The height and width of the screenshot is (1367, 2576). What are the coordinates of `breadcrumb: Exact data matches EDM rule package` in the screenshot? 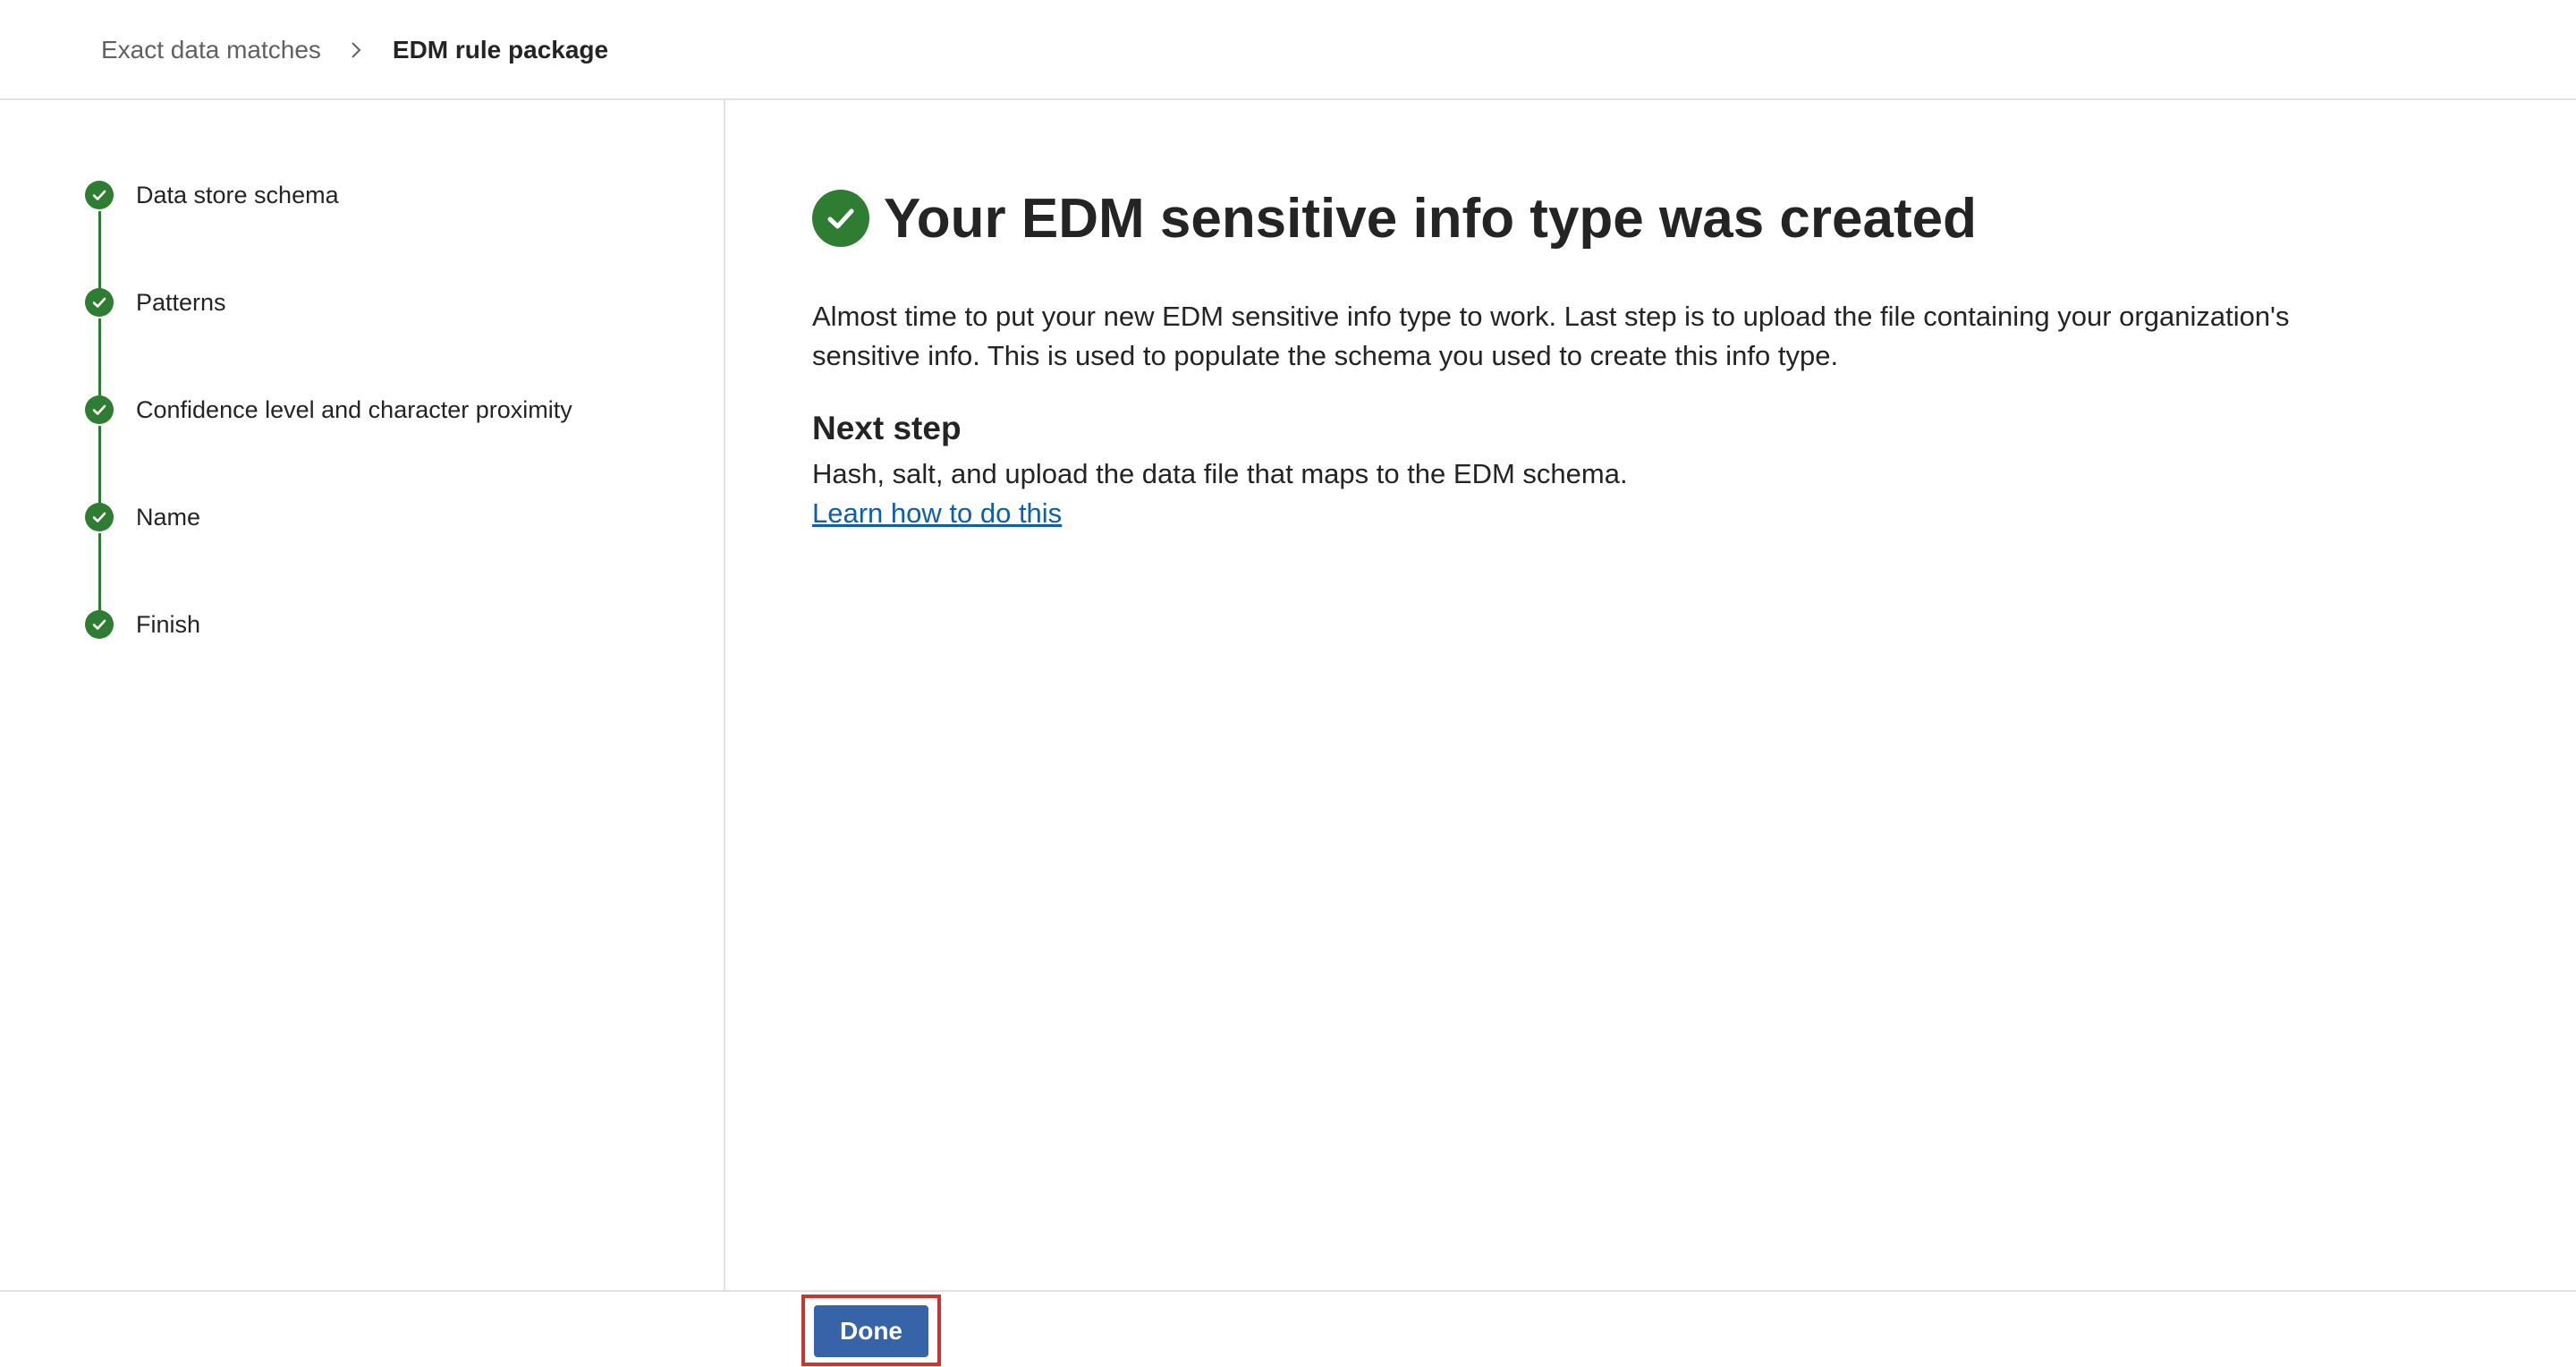 It's located at (354, 50).